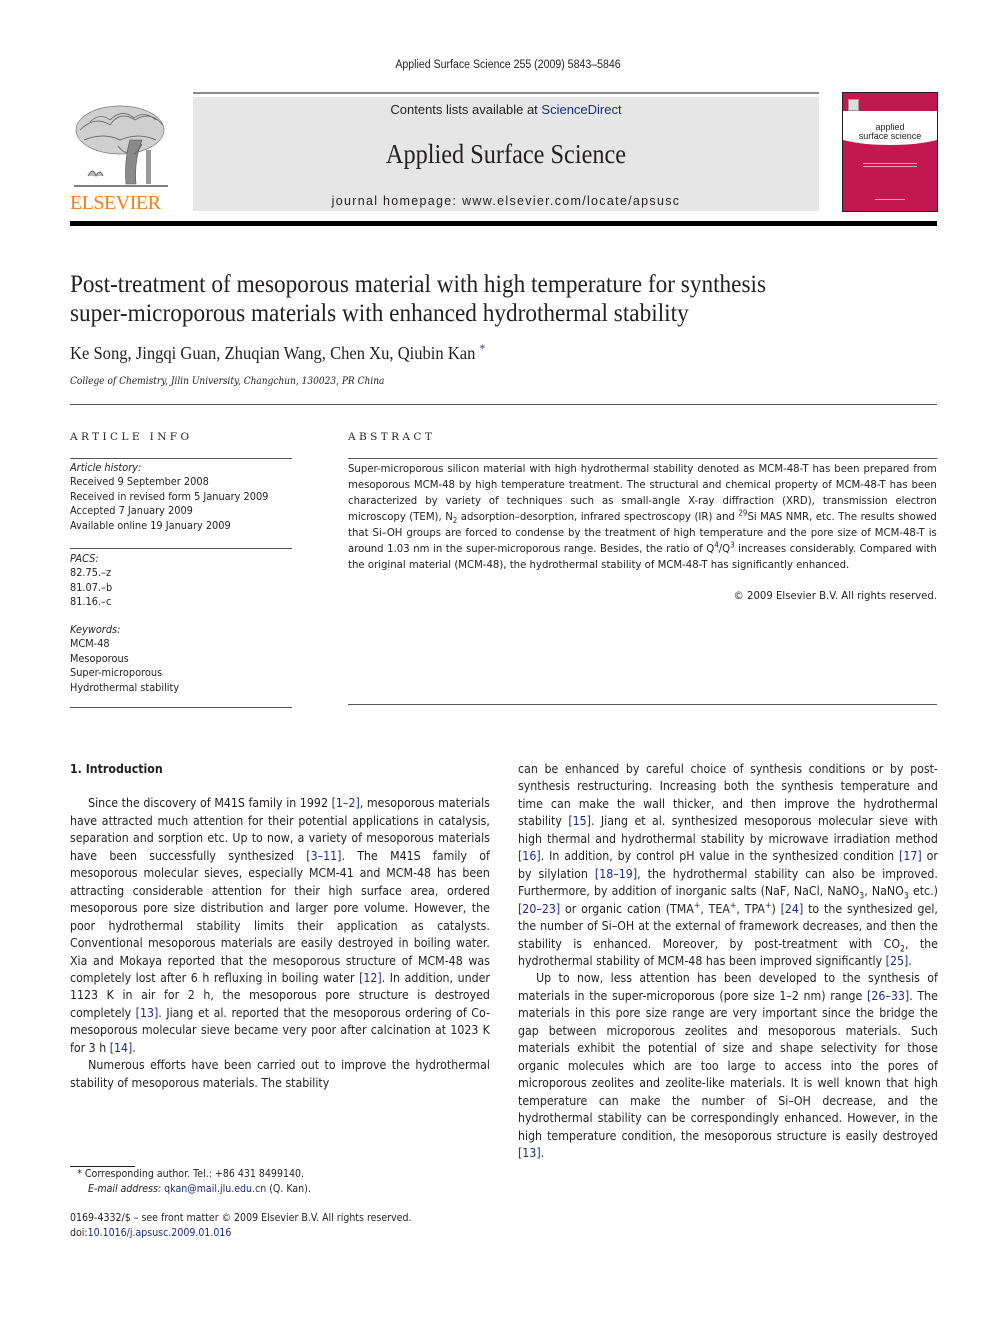  What do you see at coordinates (724, 548) in the screenshot?
I see `abstract-segment: /Q` at bounding box center [724, 548].